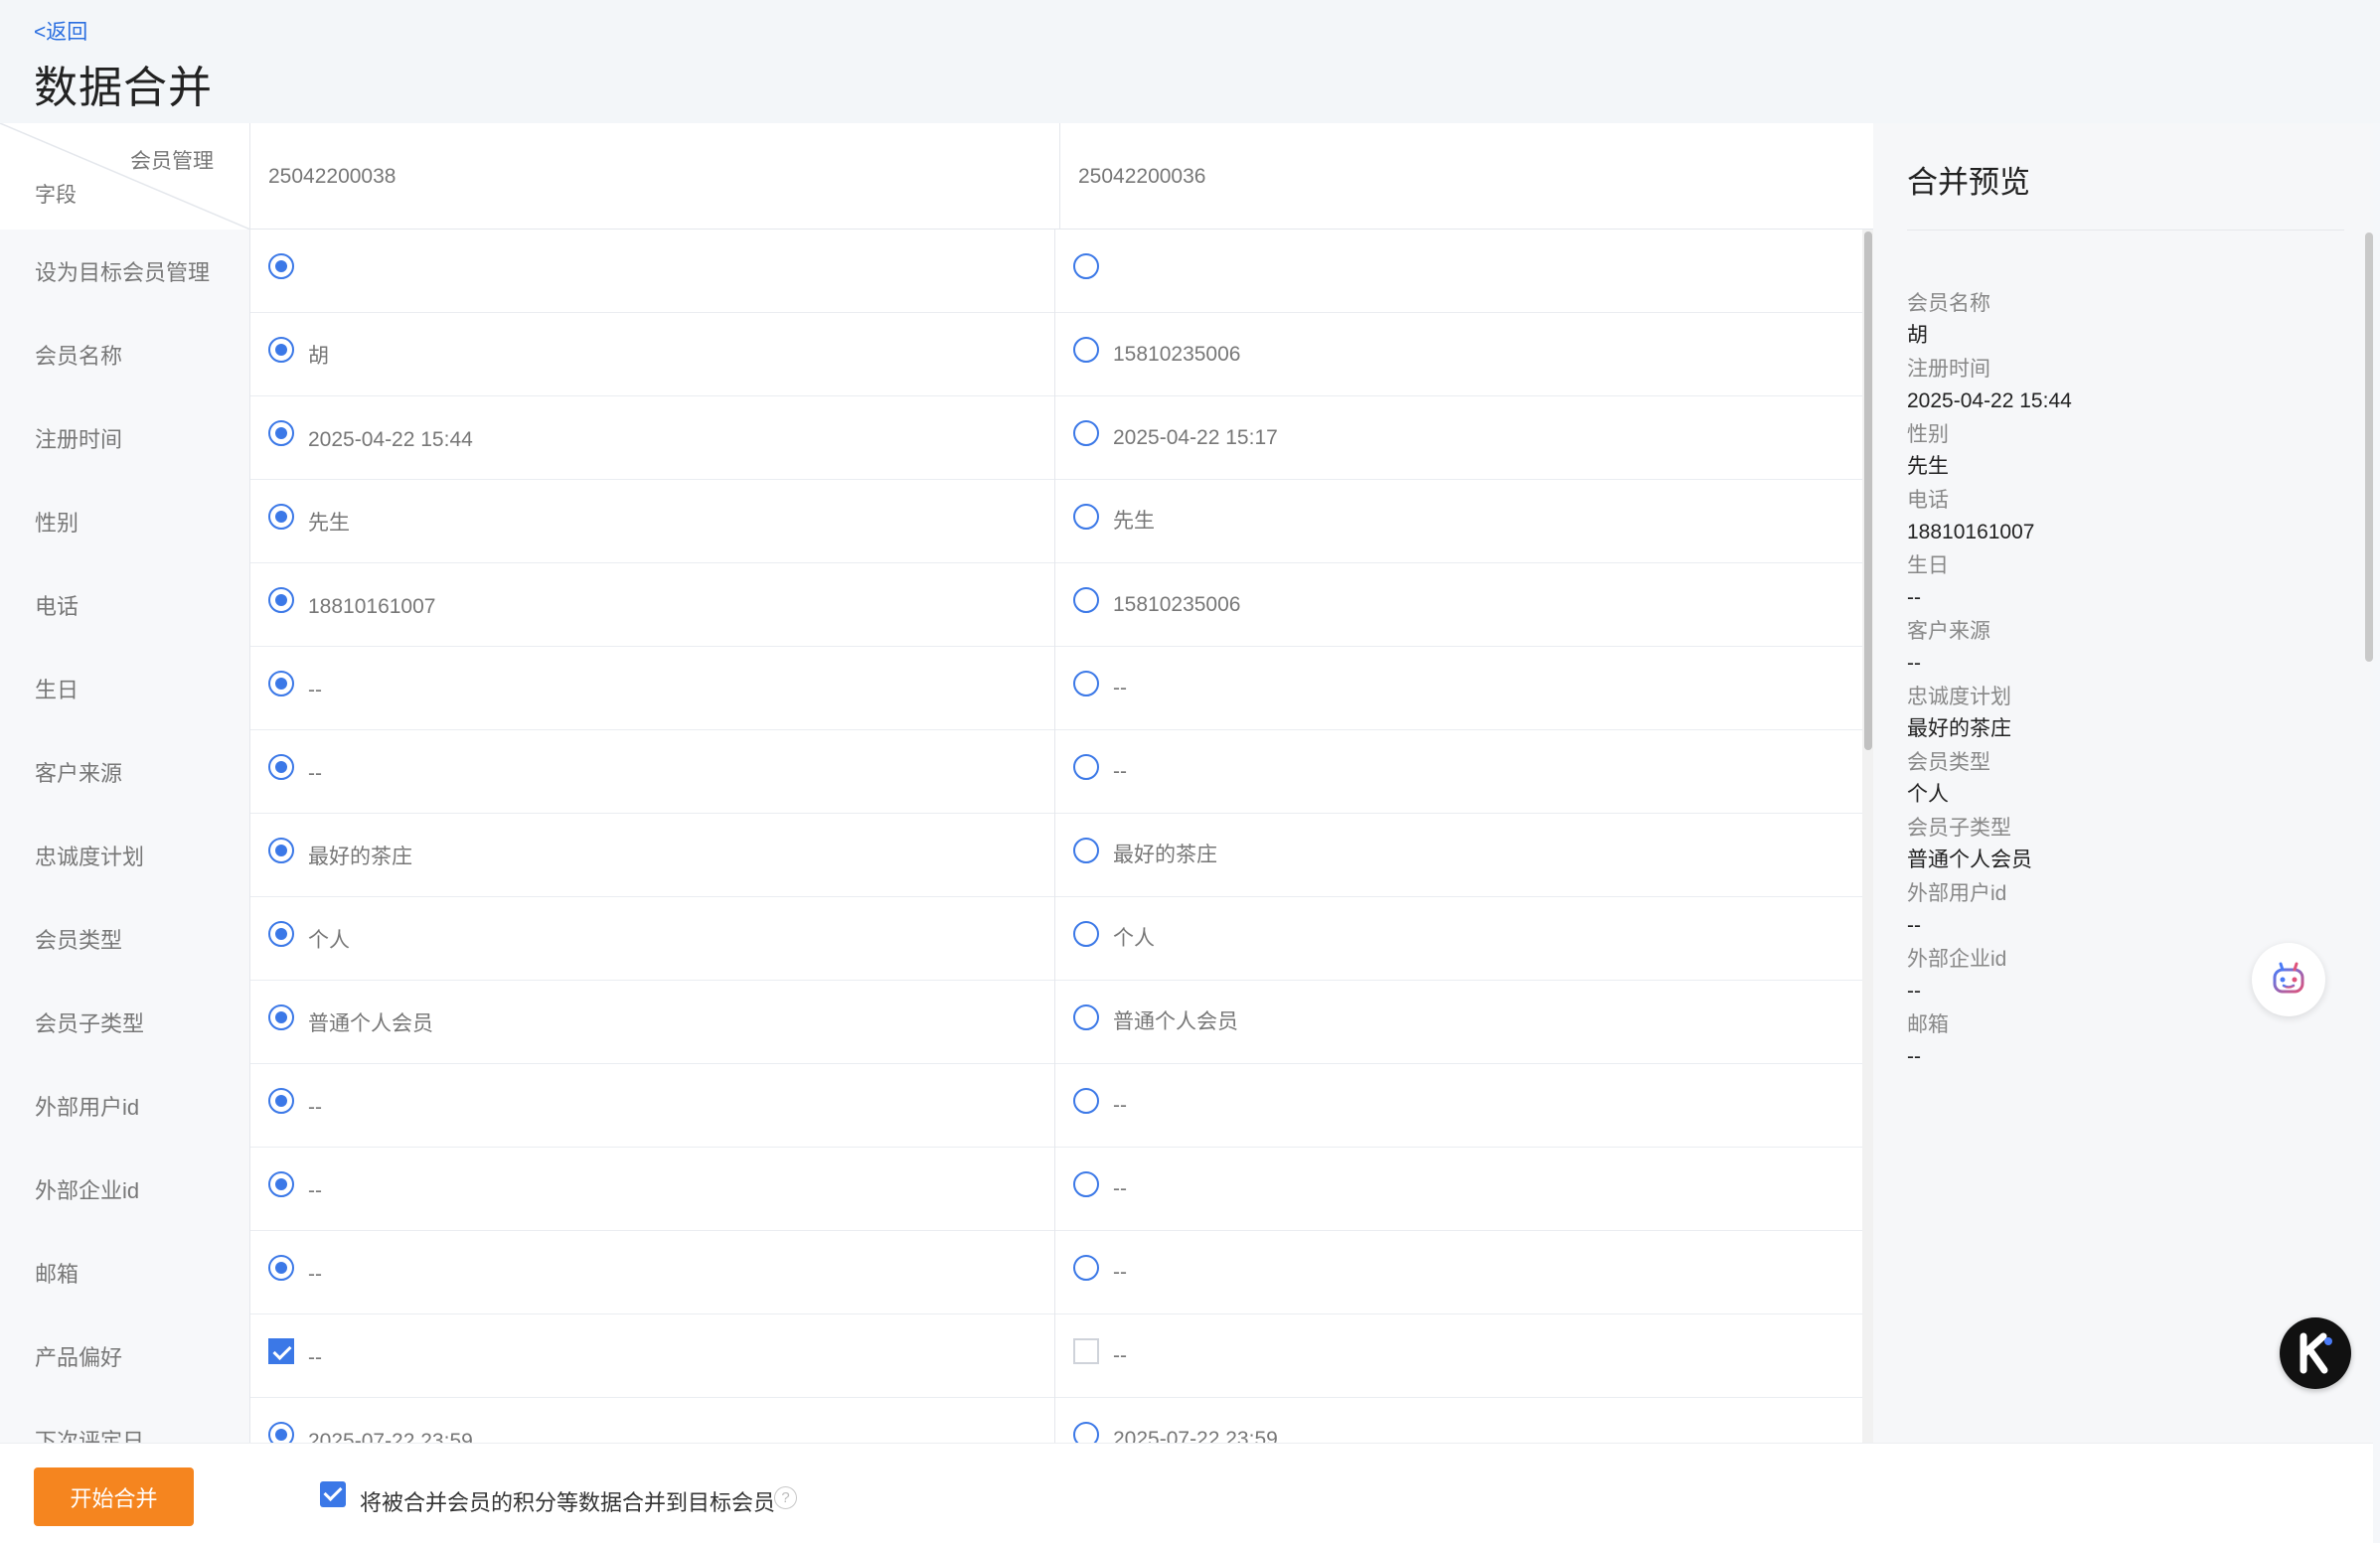 This screenshot has height=1543, width=2380. I want to click on member-1-cell, so click(652, 271).